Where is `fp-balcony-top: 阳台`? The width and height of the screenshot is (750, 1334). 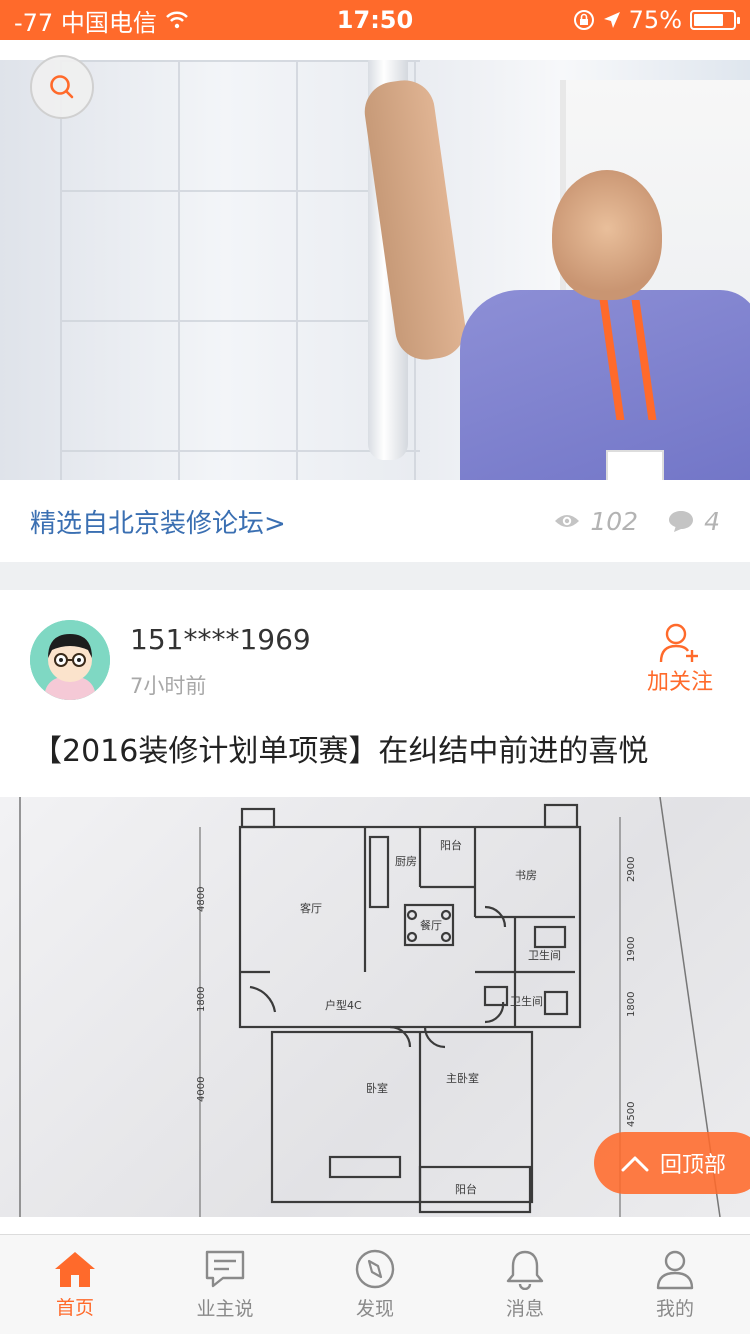
fp-balcony-top: 阳台 is located at coordinates (451, 845).